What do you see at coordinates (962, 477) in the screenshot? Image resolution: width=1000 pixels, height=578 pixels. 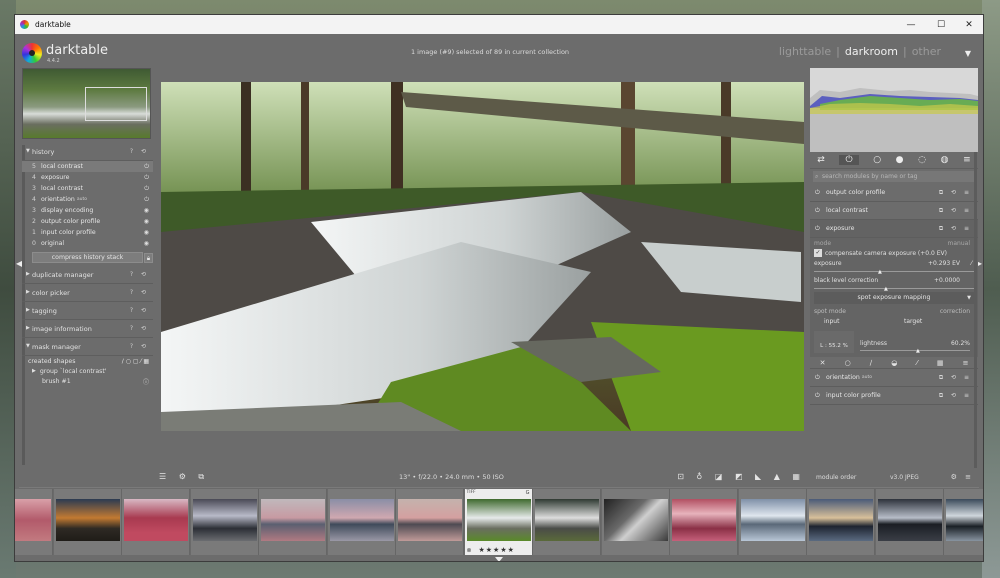 I see `footer-icons: ⚙ ≡` at bounding box center [962, 477].